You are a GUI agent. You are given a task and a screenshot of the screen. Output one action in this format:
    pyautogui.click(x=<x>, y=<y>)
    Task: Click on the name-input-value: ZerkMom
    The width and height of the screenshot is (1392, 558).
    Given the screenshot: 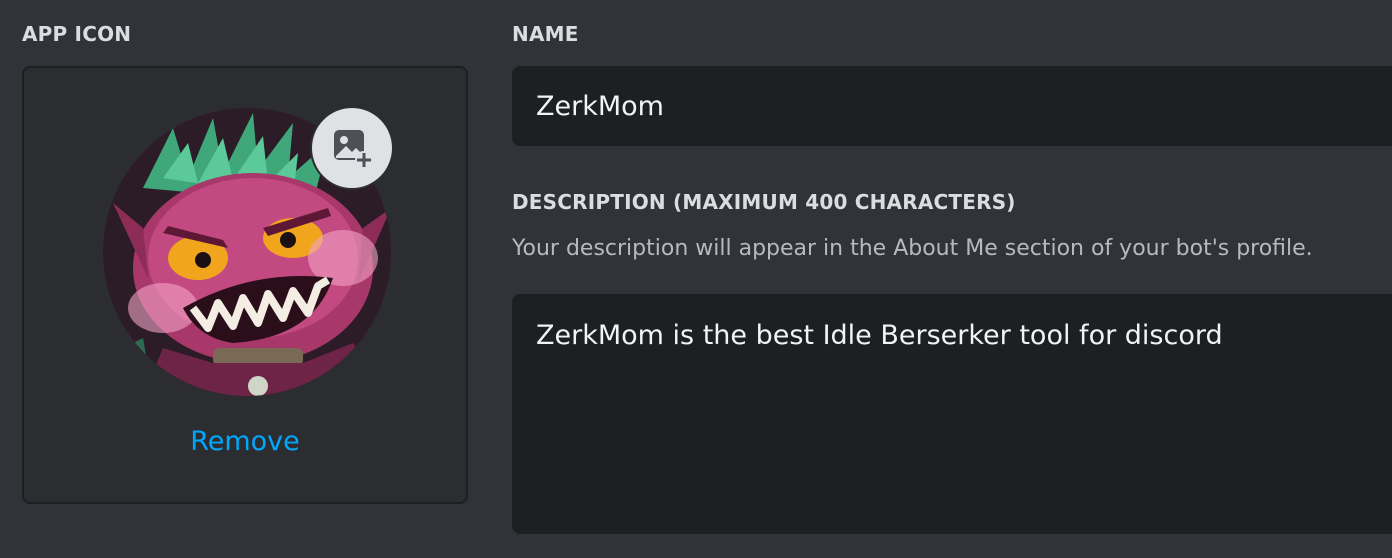 What is the action you would take?
    pyautogui.click(x=600, y=106)
    